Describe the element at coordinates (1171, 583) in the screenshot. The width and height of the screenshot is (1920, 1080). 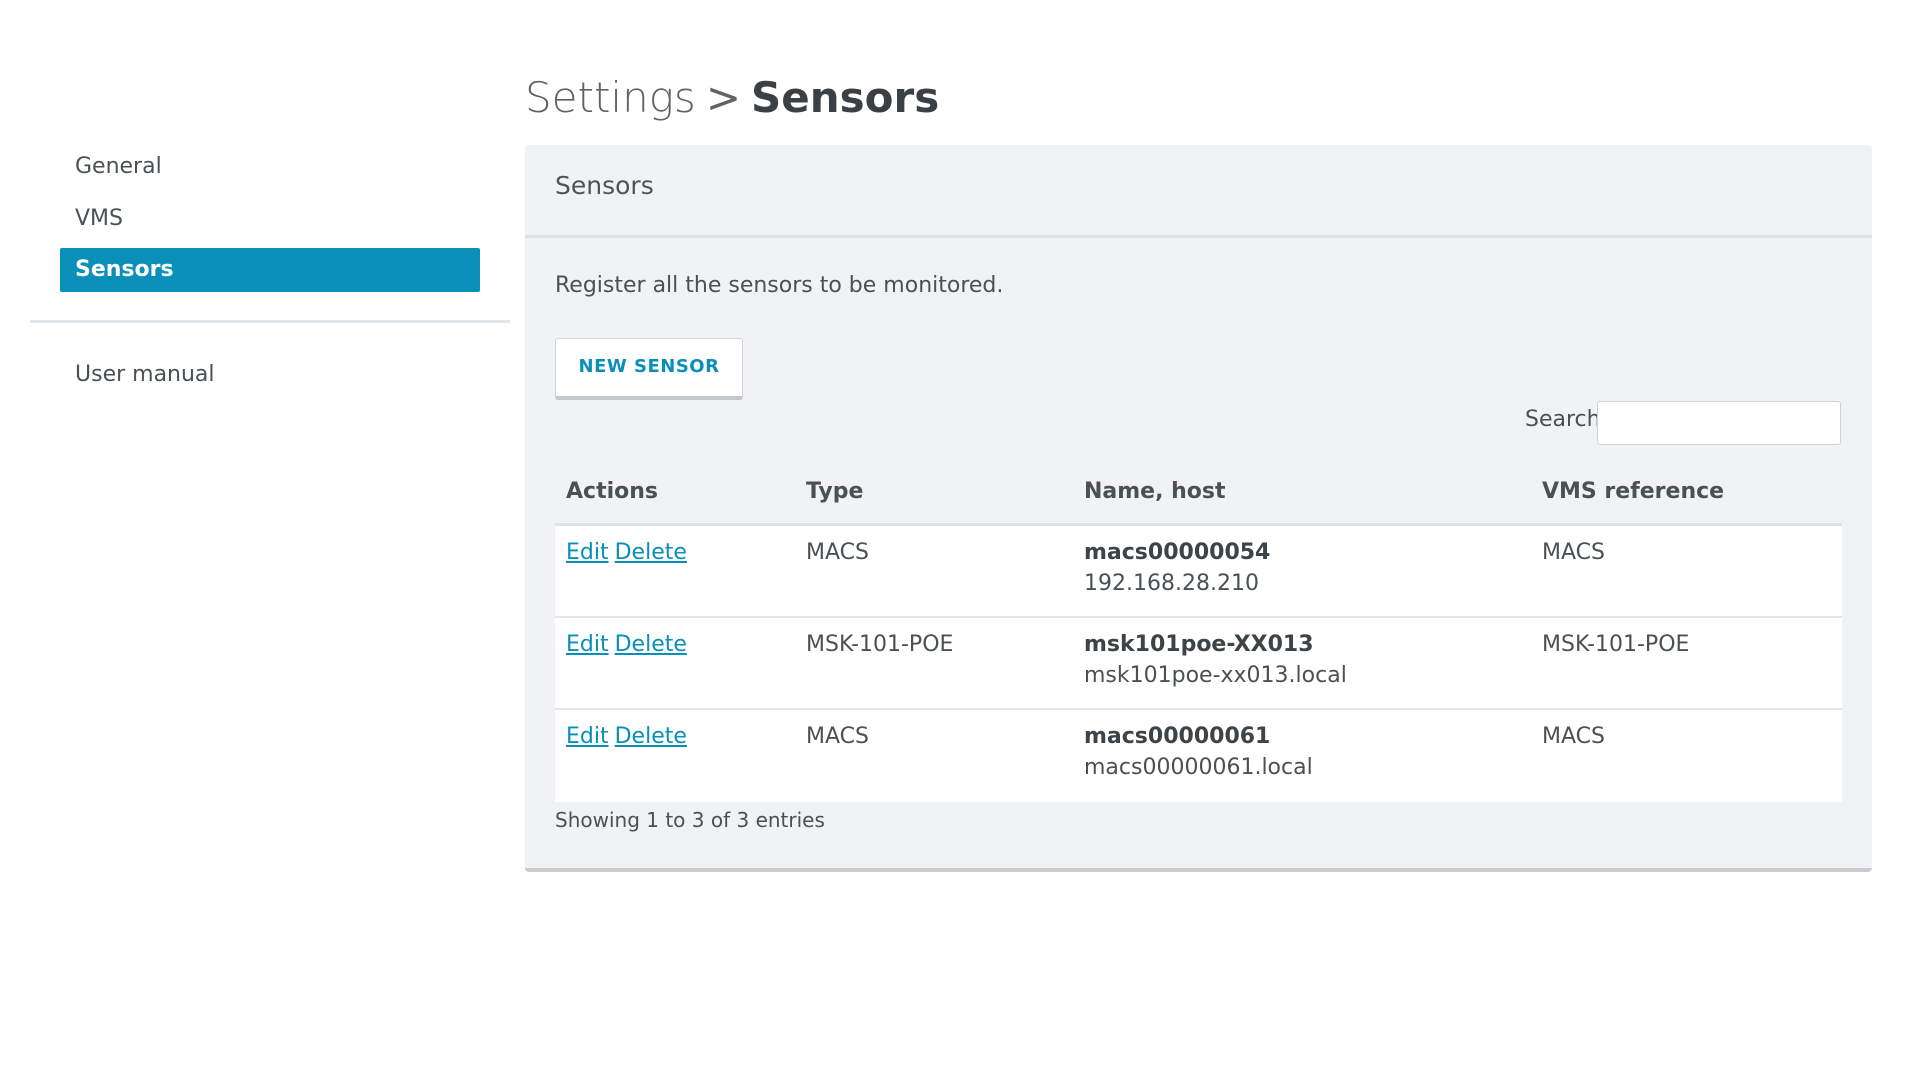
I see `sensor-host: 192.168.28.210` at that location.